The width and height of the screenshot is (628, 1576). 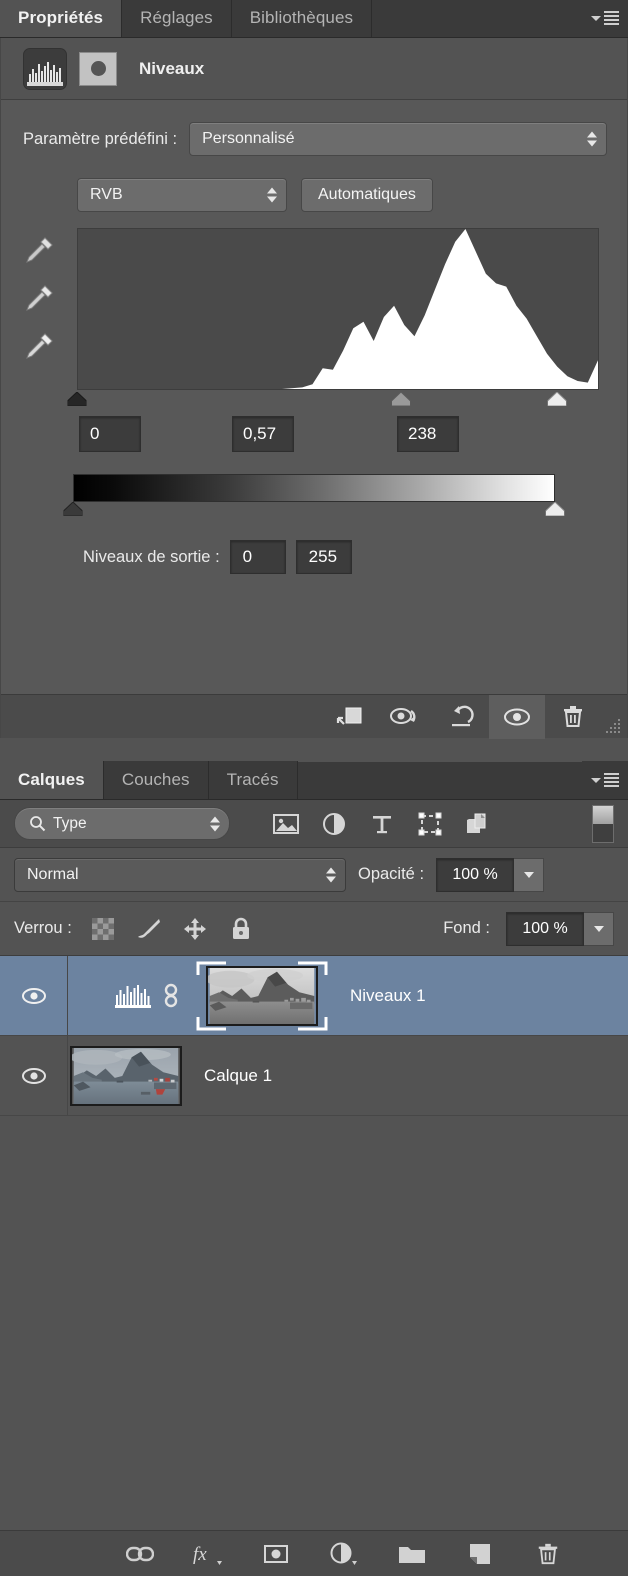 I want to click on toggle-down-half, so click(x=603, y=832).